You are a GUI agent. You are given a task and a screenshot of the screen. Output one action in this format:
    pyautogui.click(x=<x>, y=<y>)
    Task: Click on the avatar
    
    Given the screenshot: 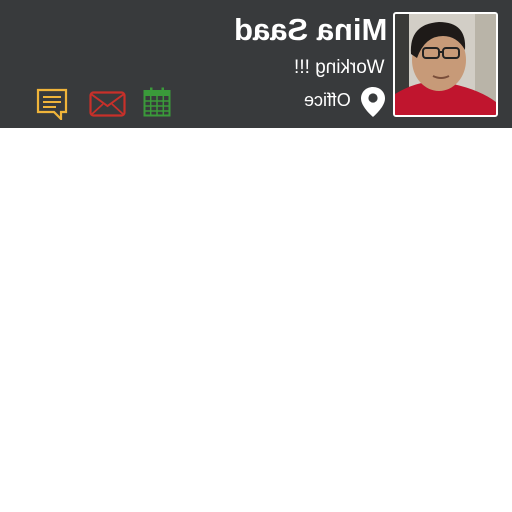 What is the action you would take?
    pyautogui.click(x=445, y=64)
    